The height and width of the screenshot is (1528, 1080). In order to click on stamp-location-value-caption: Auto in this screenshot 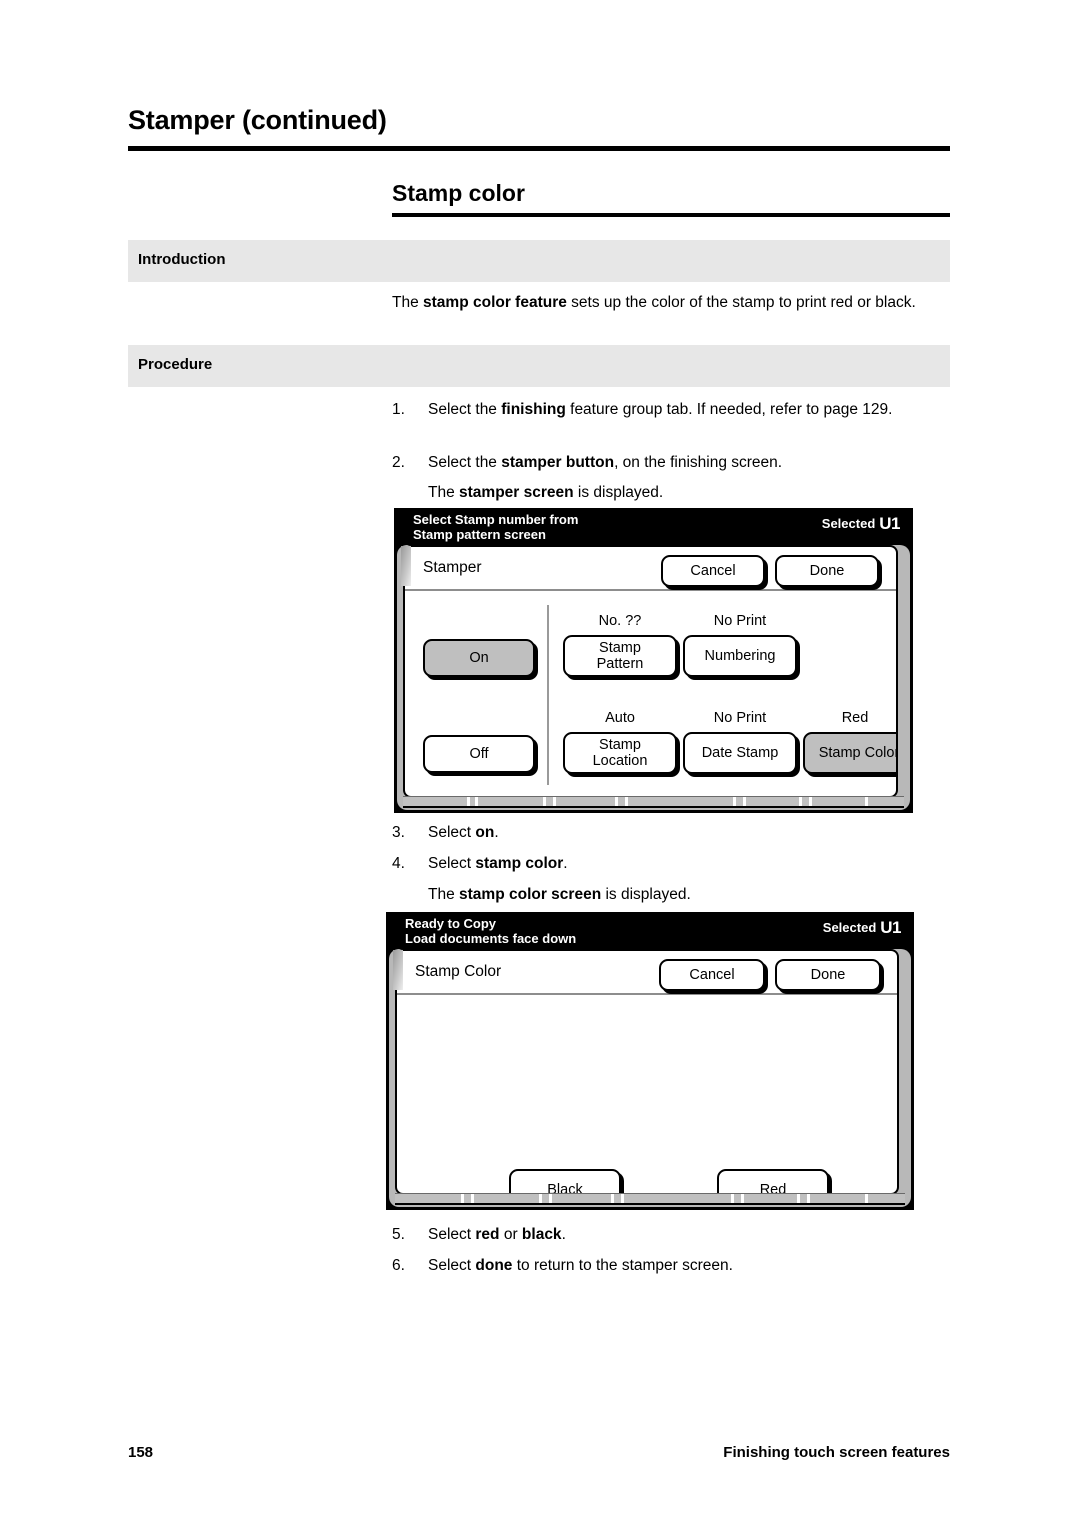, I will do `click(620, 718)`.